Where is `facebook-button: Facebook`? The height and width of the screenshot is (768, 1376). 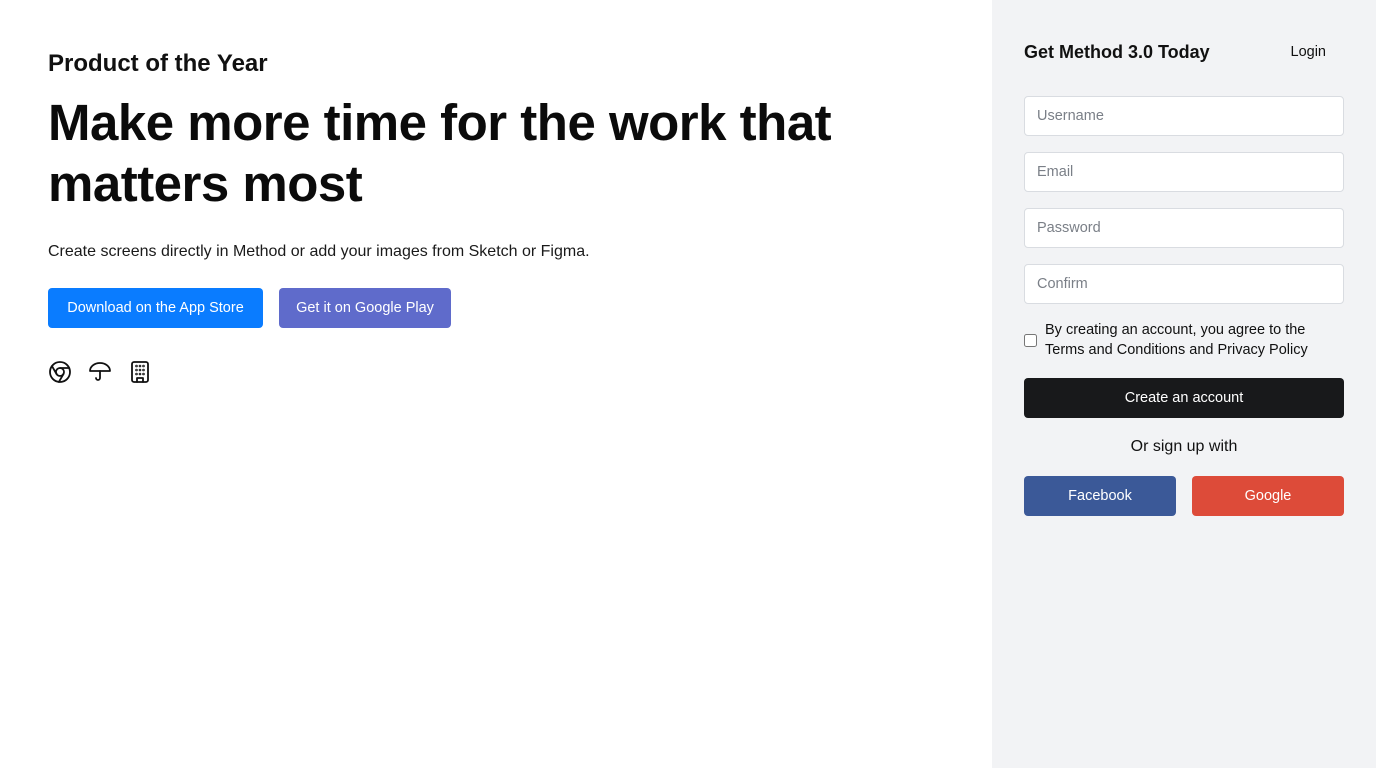 facebook-button: Facebook is located at coordinates (1100, 496).